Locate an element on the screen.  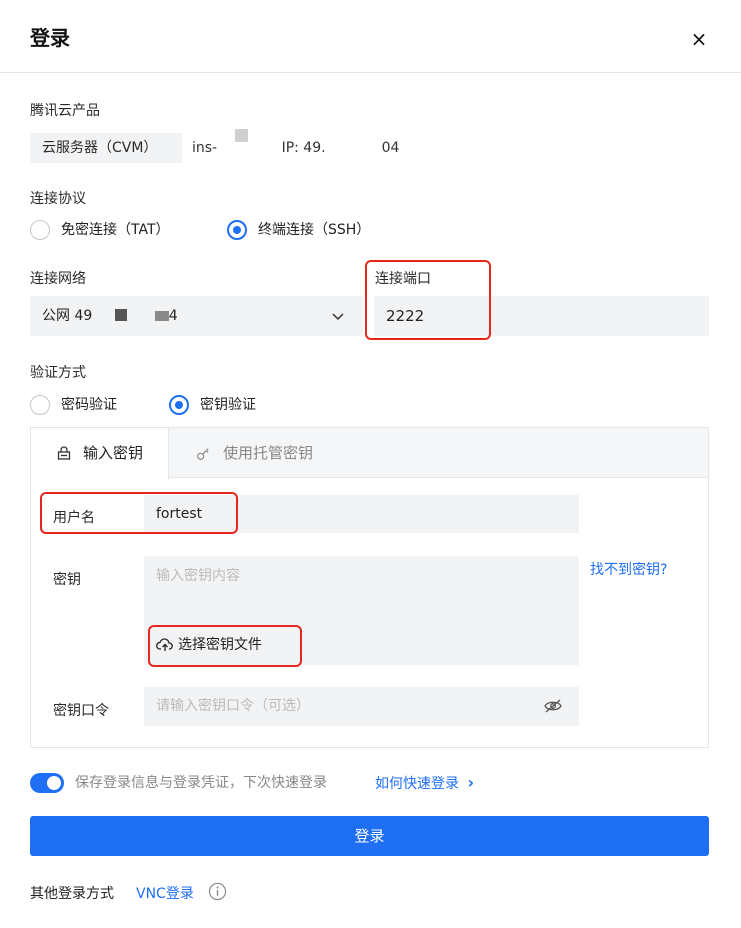
header-divider is located at coordinates (370, 72).